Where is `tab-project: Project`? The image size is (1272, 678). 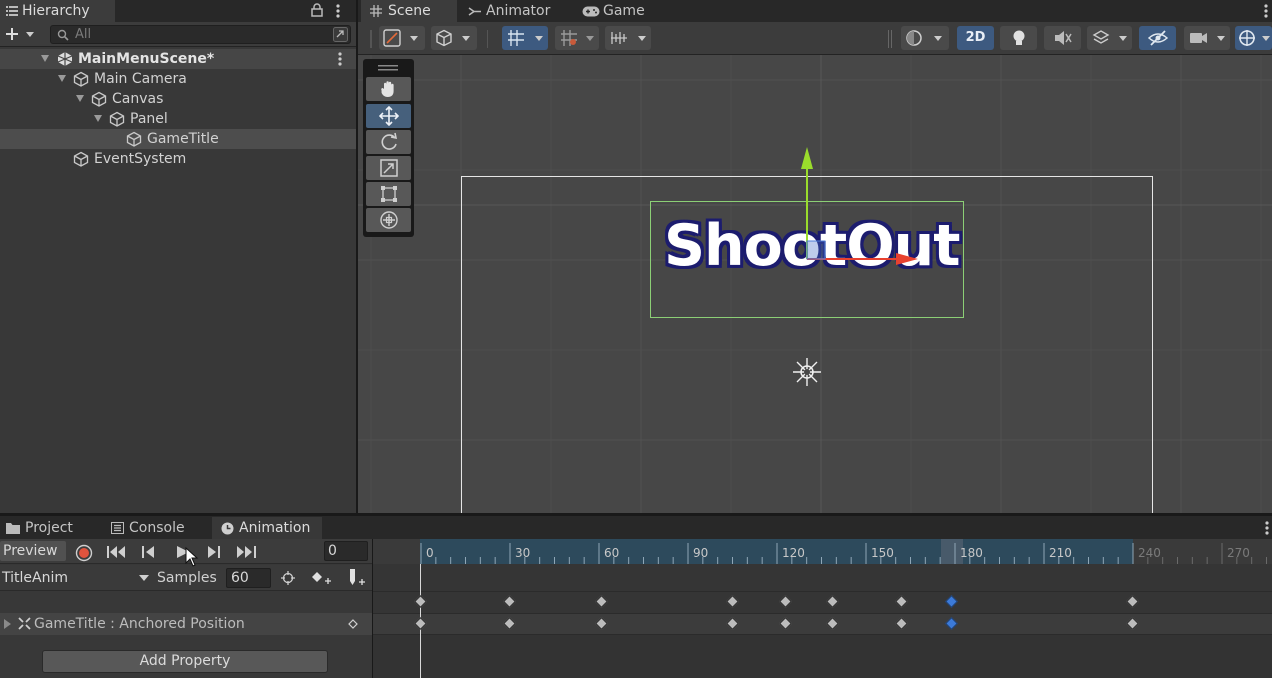
tab-project: Project is located at coordinates (52, 528).